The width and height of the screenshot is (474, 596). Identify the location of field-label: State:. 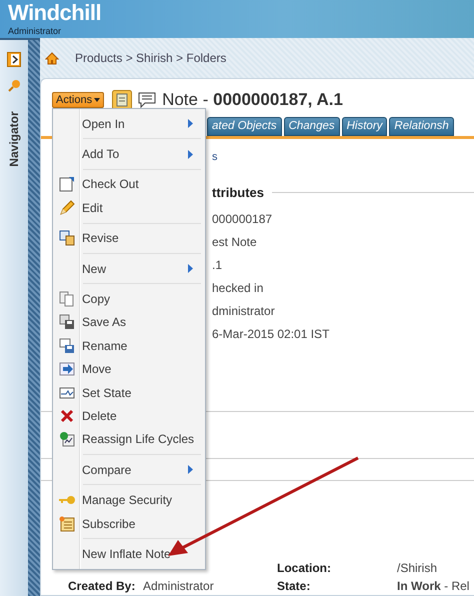
(294, 586).